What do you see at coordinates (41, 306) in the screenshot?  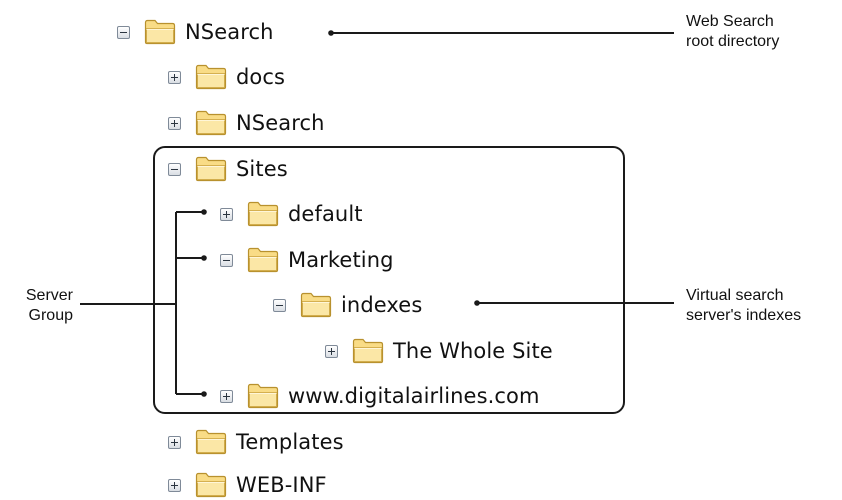 I see `server-group-annotation: Server Group` at bounding box center [41, 306].